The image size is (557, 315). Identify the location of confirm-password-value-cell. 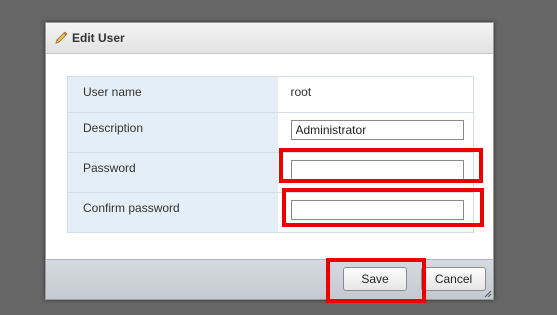
(375, 212).